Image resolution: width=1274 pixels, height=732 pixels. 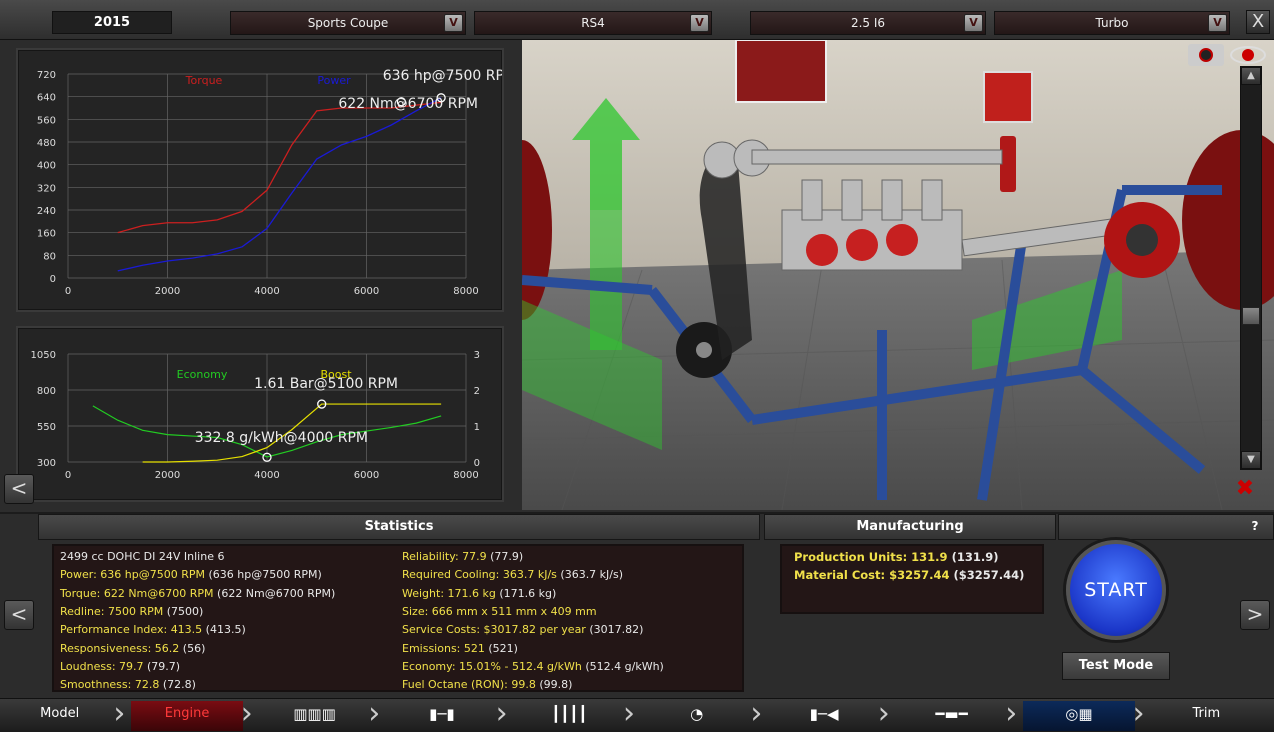 What do you see at coordinates (120, 648) in the screenshot?
I see `stat-label: Responsiveness: 56.2` at bounding box center [120, 648].